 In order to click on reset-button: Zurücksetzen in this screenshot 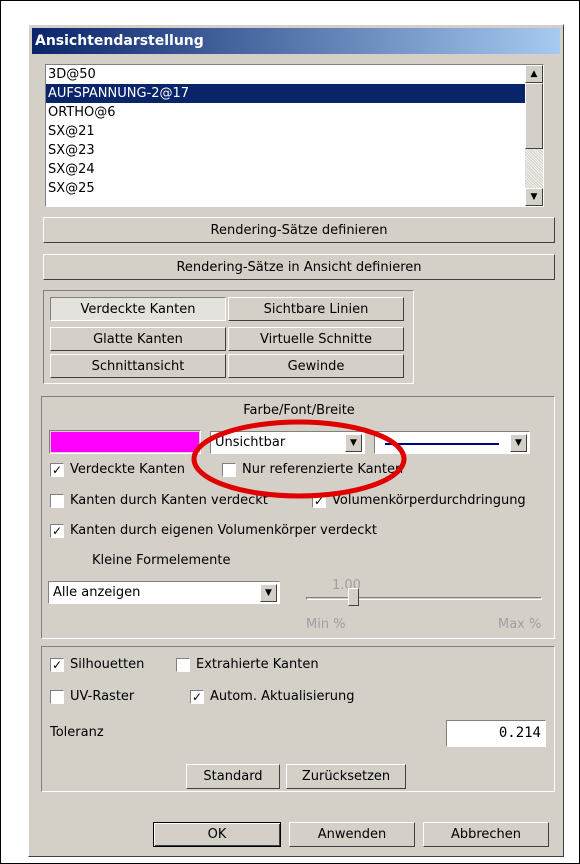, I will do `click(346, 776)`.